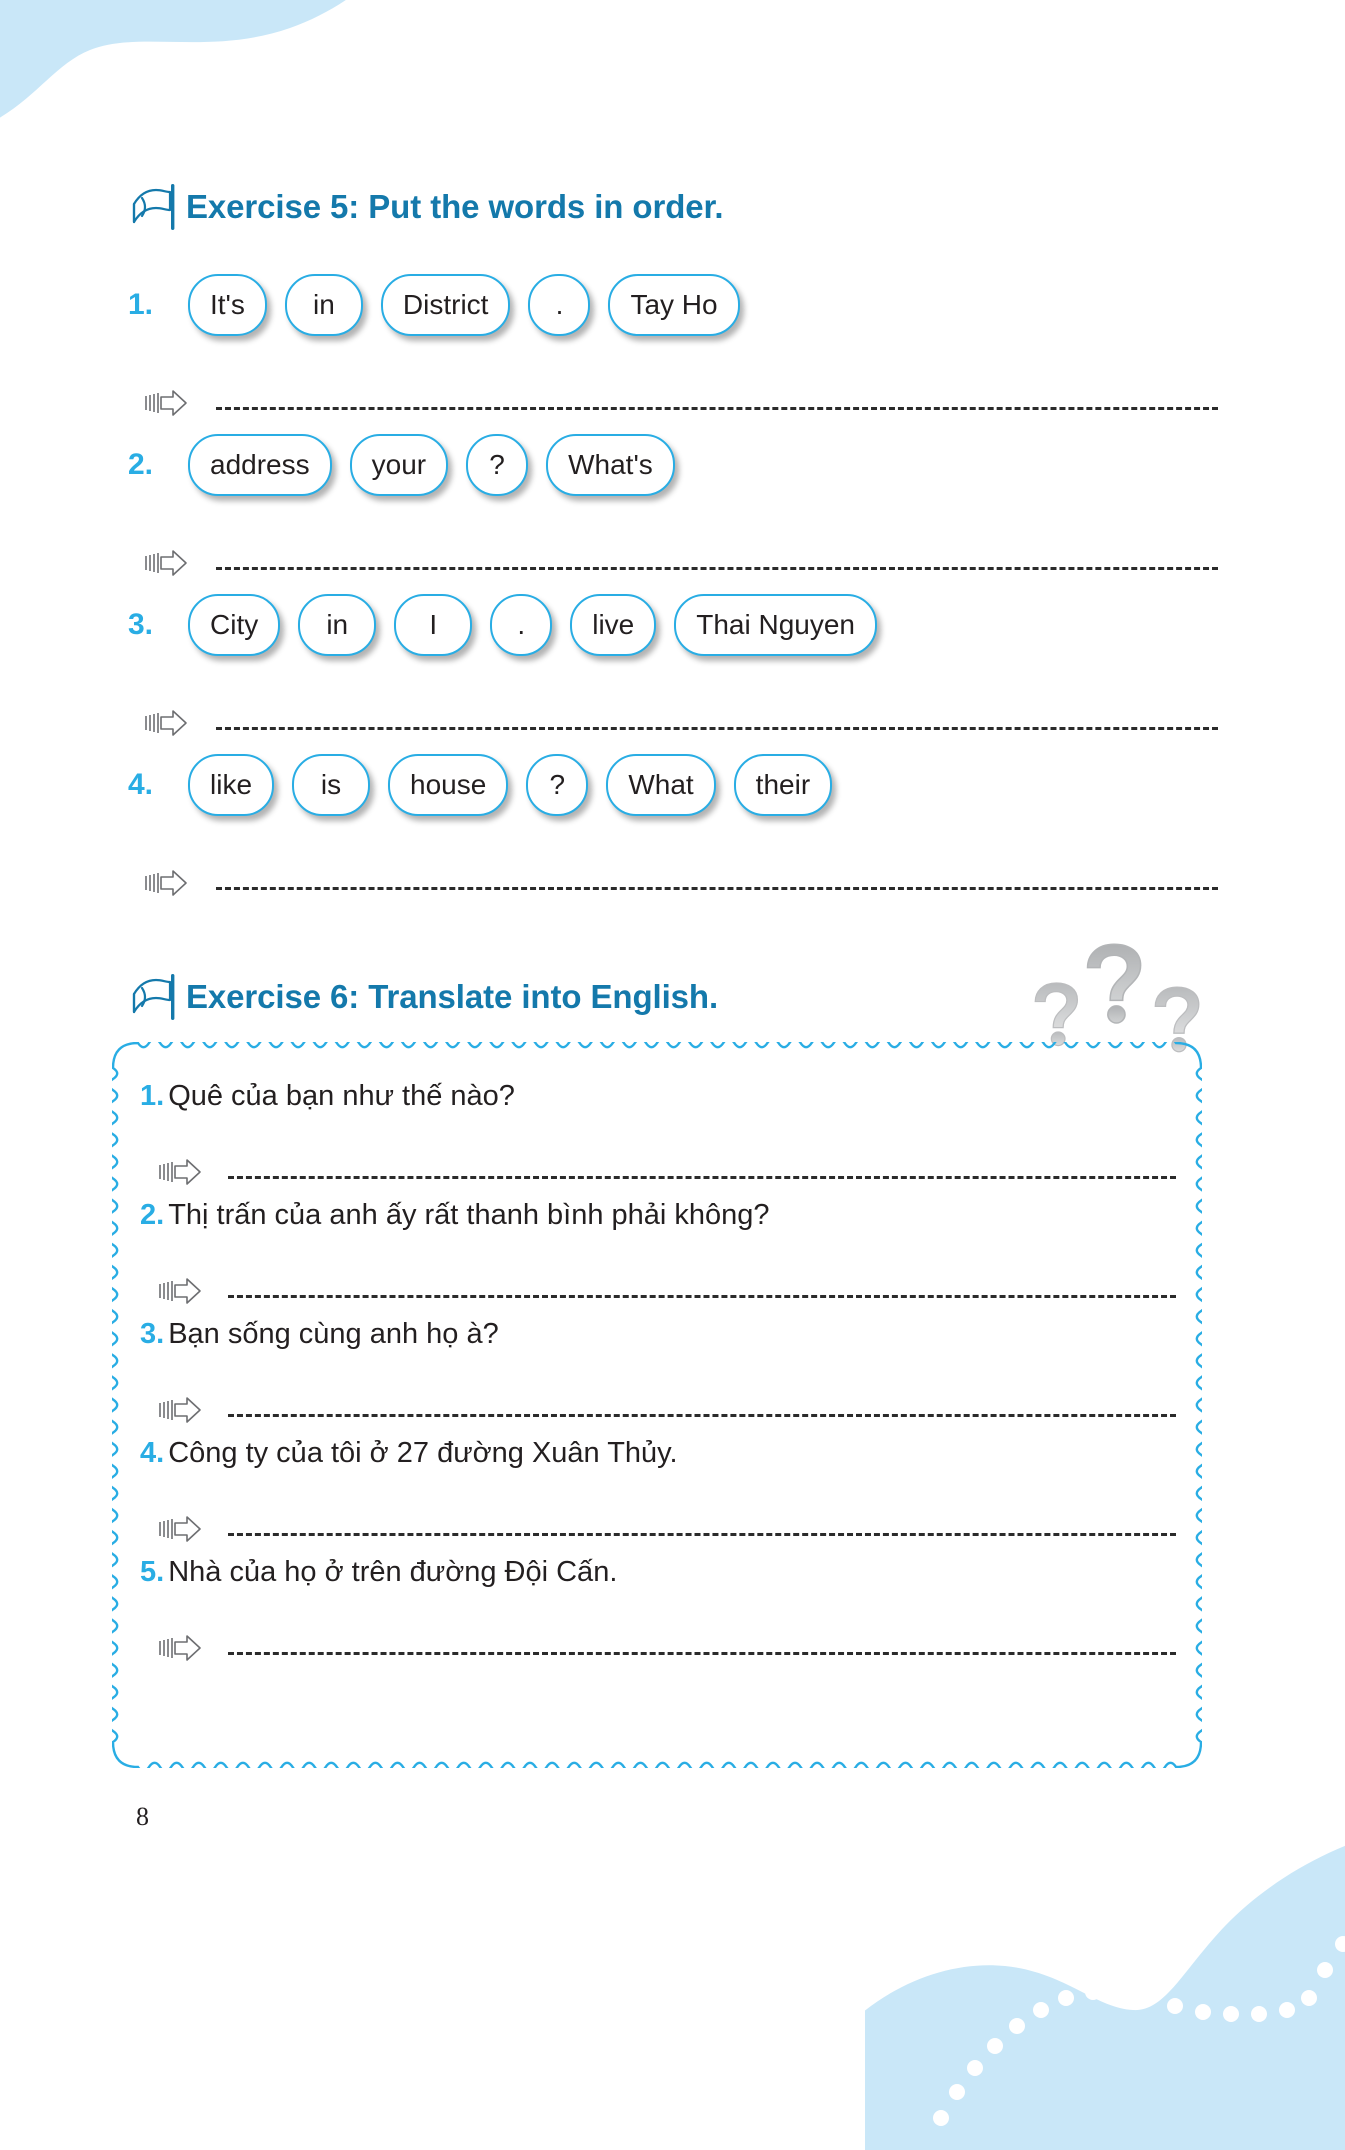 This screenshot has width=1345, height=2150. Describe the element at coordinates (231, 785) in the screenshot. I see `word-chip: like` at that location.